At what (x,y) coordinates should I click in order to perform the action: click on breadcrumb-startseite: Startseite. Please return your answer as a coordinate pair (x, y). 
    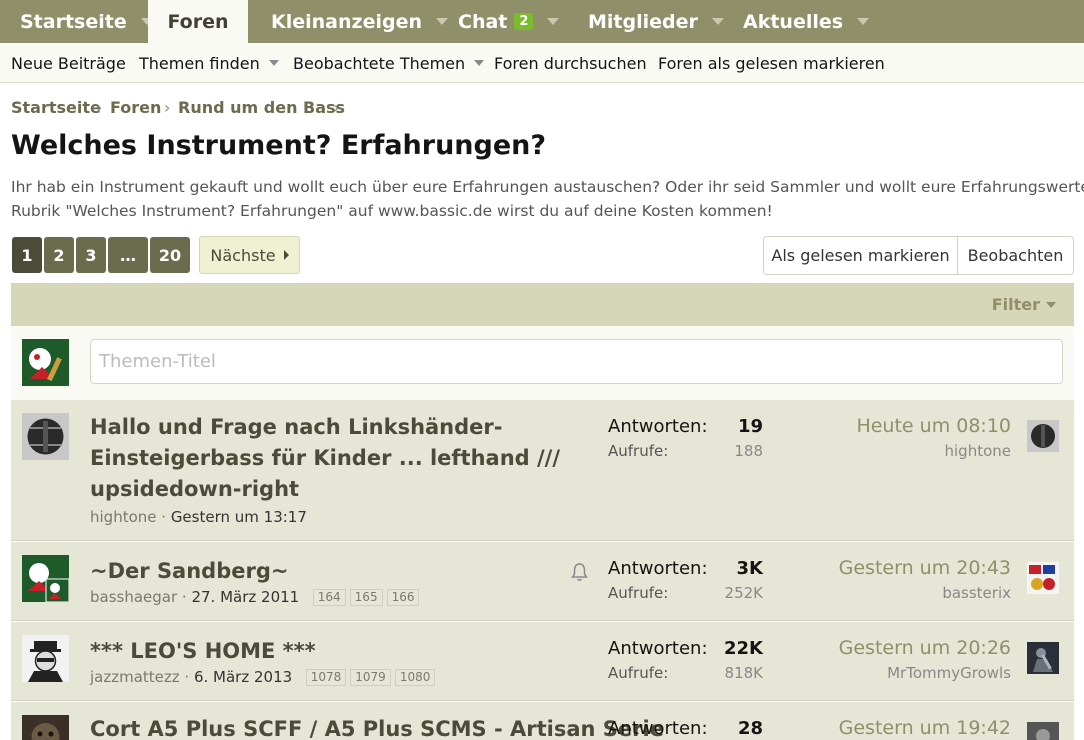
    Looking at the image, I should click on (56, 107).